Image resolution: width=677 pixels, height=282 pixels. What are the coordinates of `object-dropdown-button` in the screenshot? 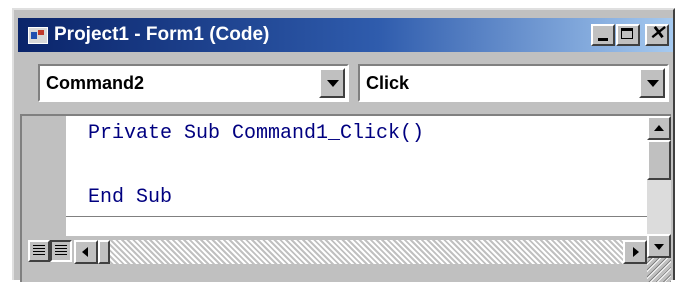 It's located at (332, 83).